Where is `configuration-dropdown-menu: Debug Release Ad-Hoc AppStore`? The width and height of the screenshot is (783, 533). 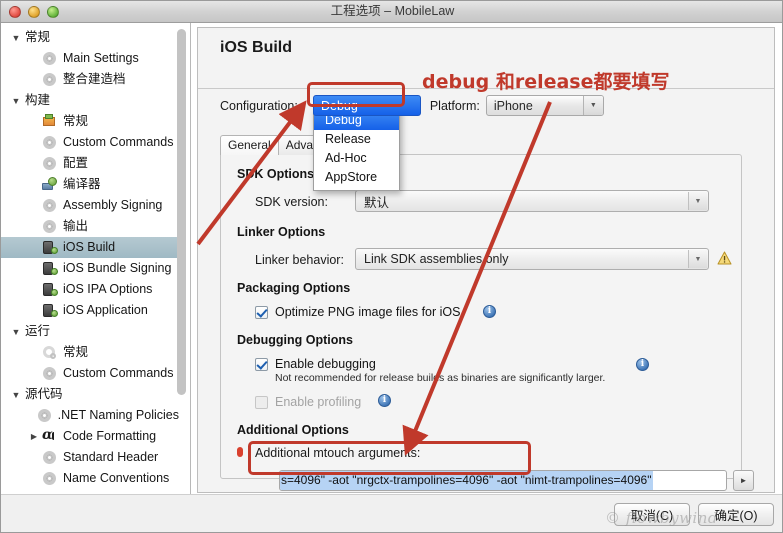
configuration-dropdown-menu: Debug Release Ad-Hoc AppStore is located at coordinates (356, 149).